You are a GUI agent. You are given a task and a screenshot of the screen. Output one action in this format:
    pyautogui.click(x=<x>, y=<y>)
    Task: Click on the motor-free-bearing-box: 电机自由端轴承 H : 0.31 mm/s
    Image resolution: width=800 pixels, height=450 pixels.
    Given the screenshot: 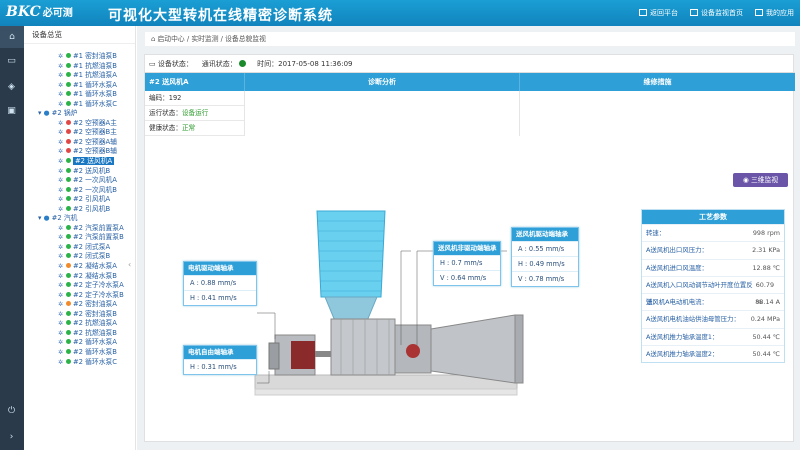 What is the action you would take?
    pyautogui.click(x=220, y=360)
    